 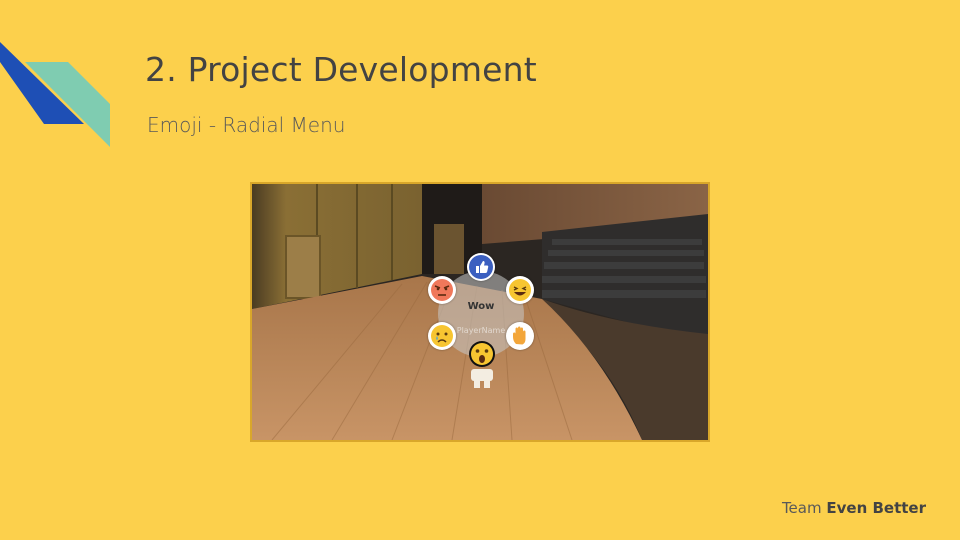 I want to click on emoji-option-like, so click(x=481, y=267).